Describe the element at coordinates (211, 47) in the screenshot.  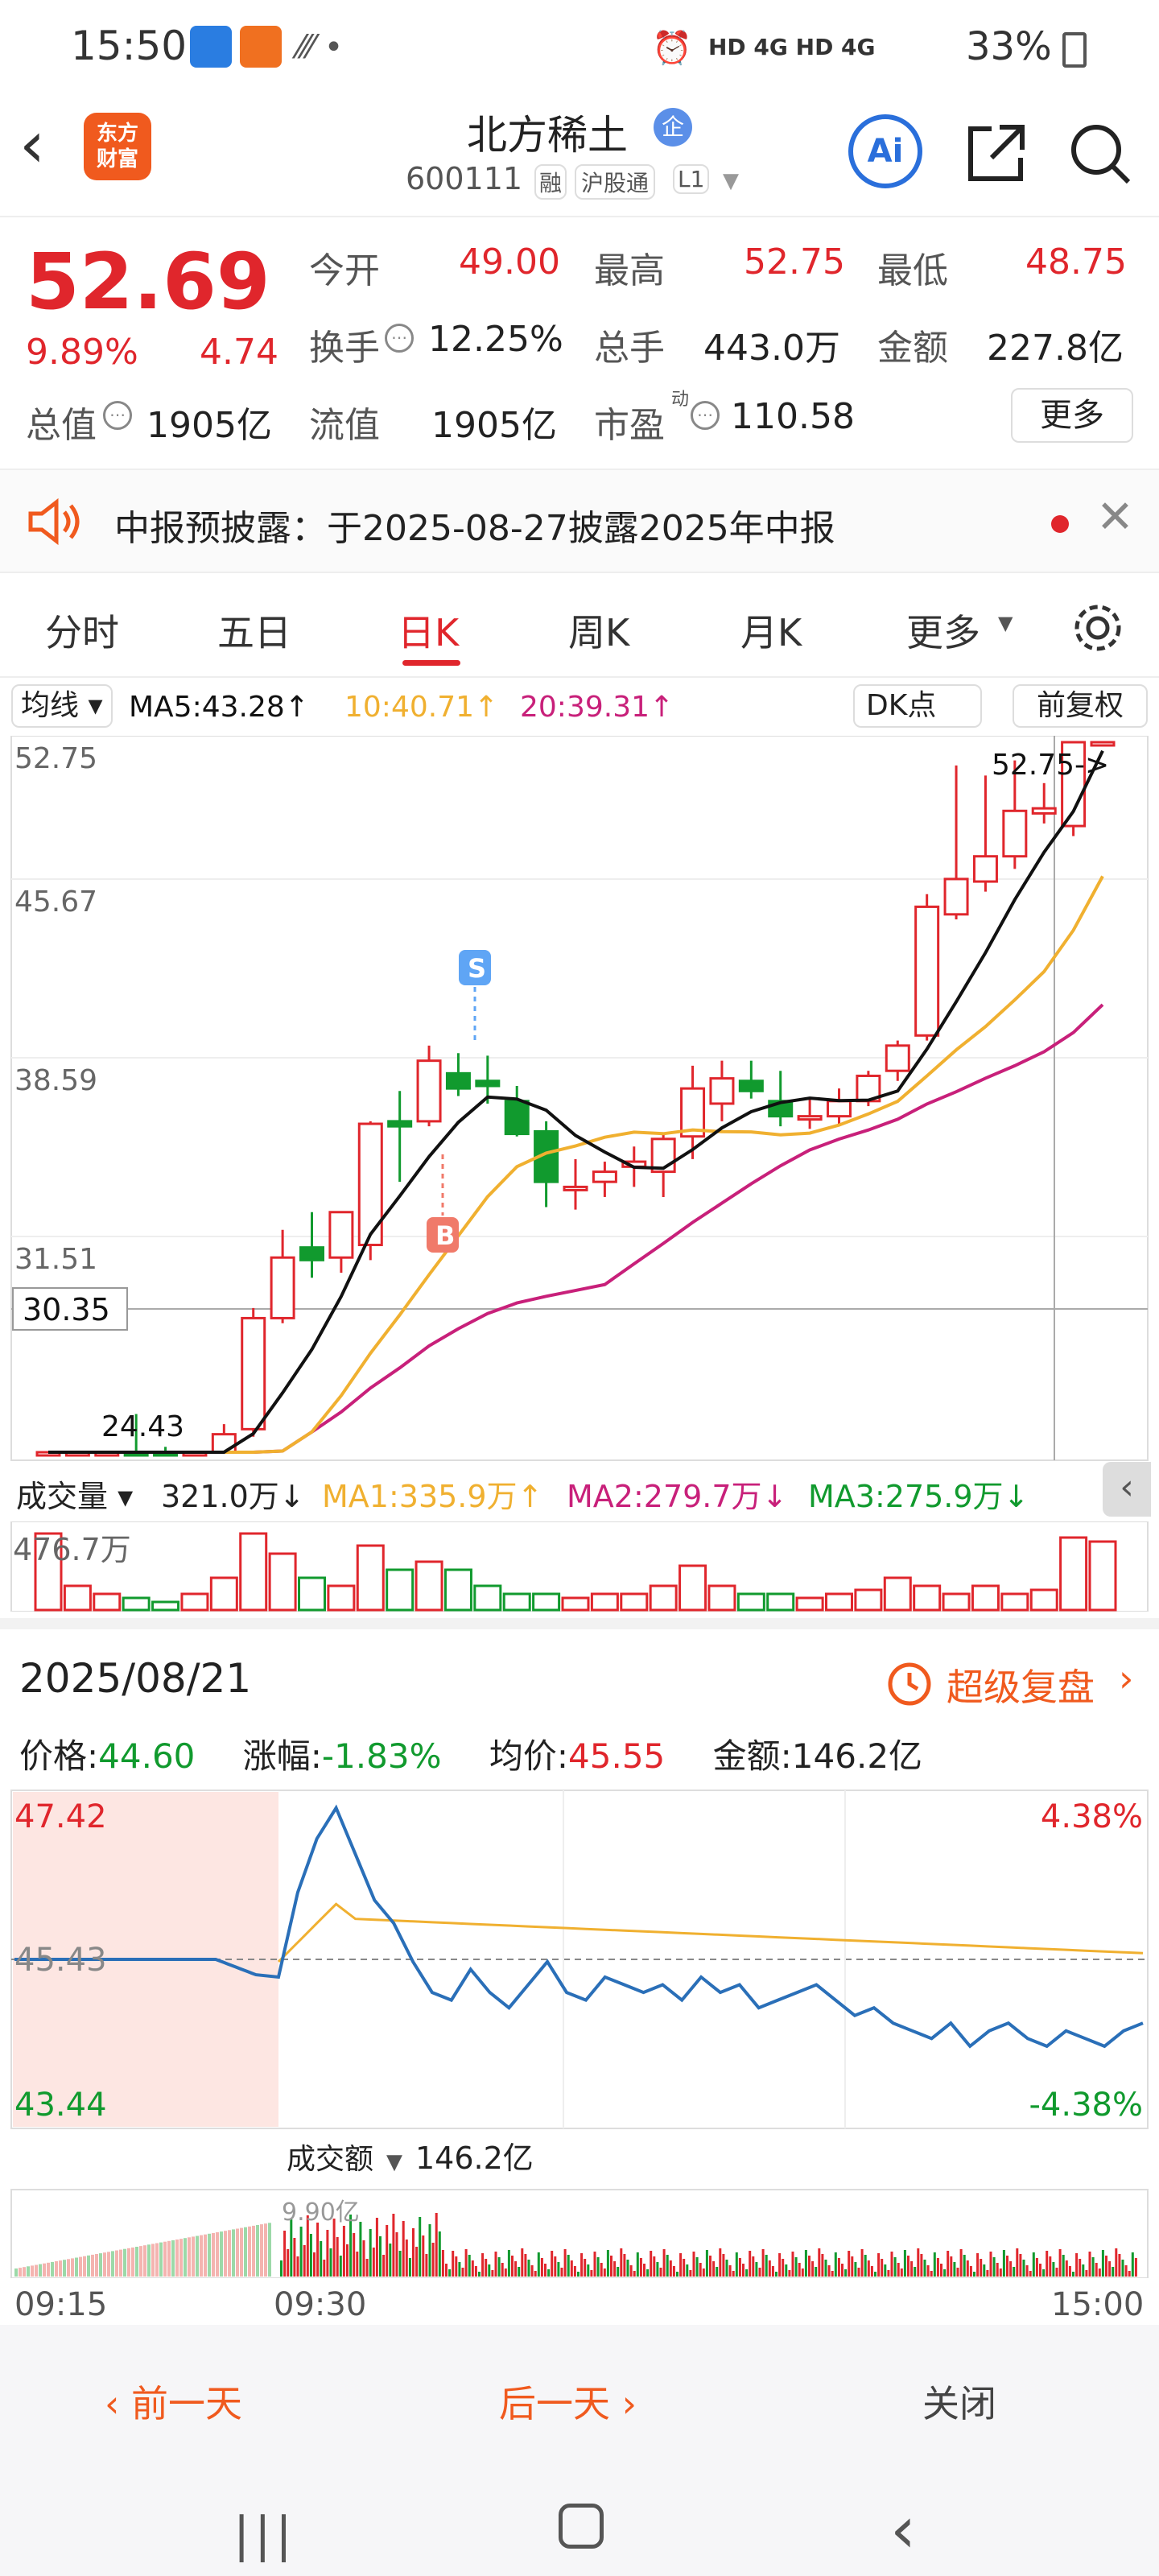
I see `app-icon` at that location.